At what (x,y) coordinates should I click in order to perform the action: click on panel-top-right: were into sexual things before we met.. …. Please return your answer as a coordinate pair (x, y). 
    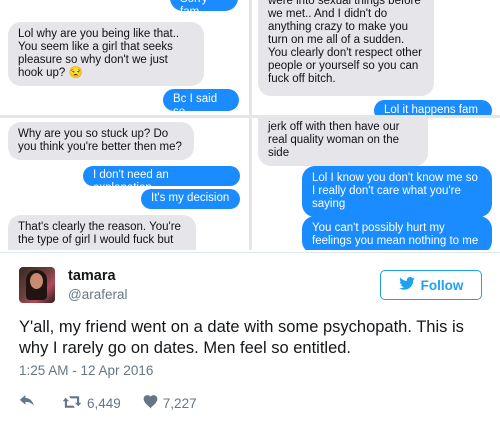
    Looking at the image, I should click on (376, 57).